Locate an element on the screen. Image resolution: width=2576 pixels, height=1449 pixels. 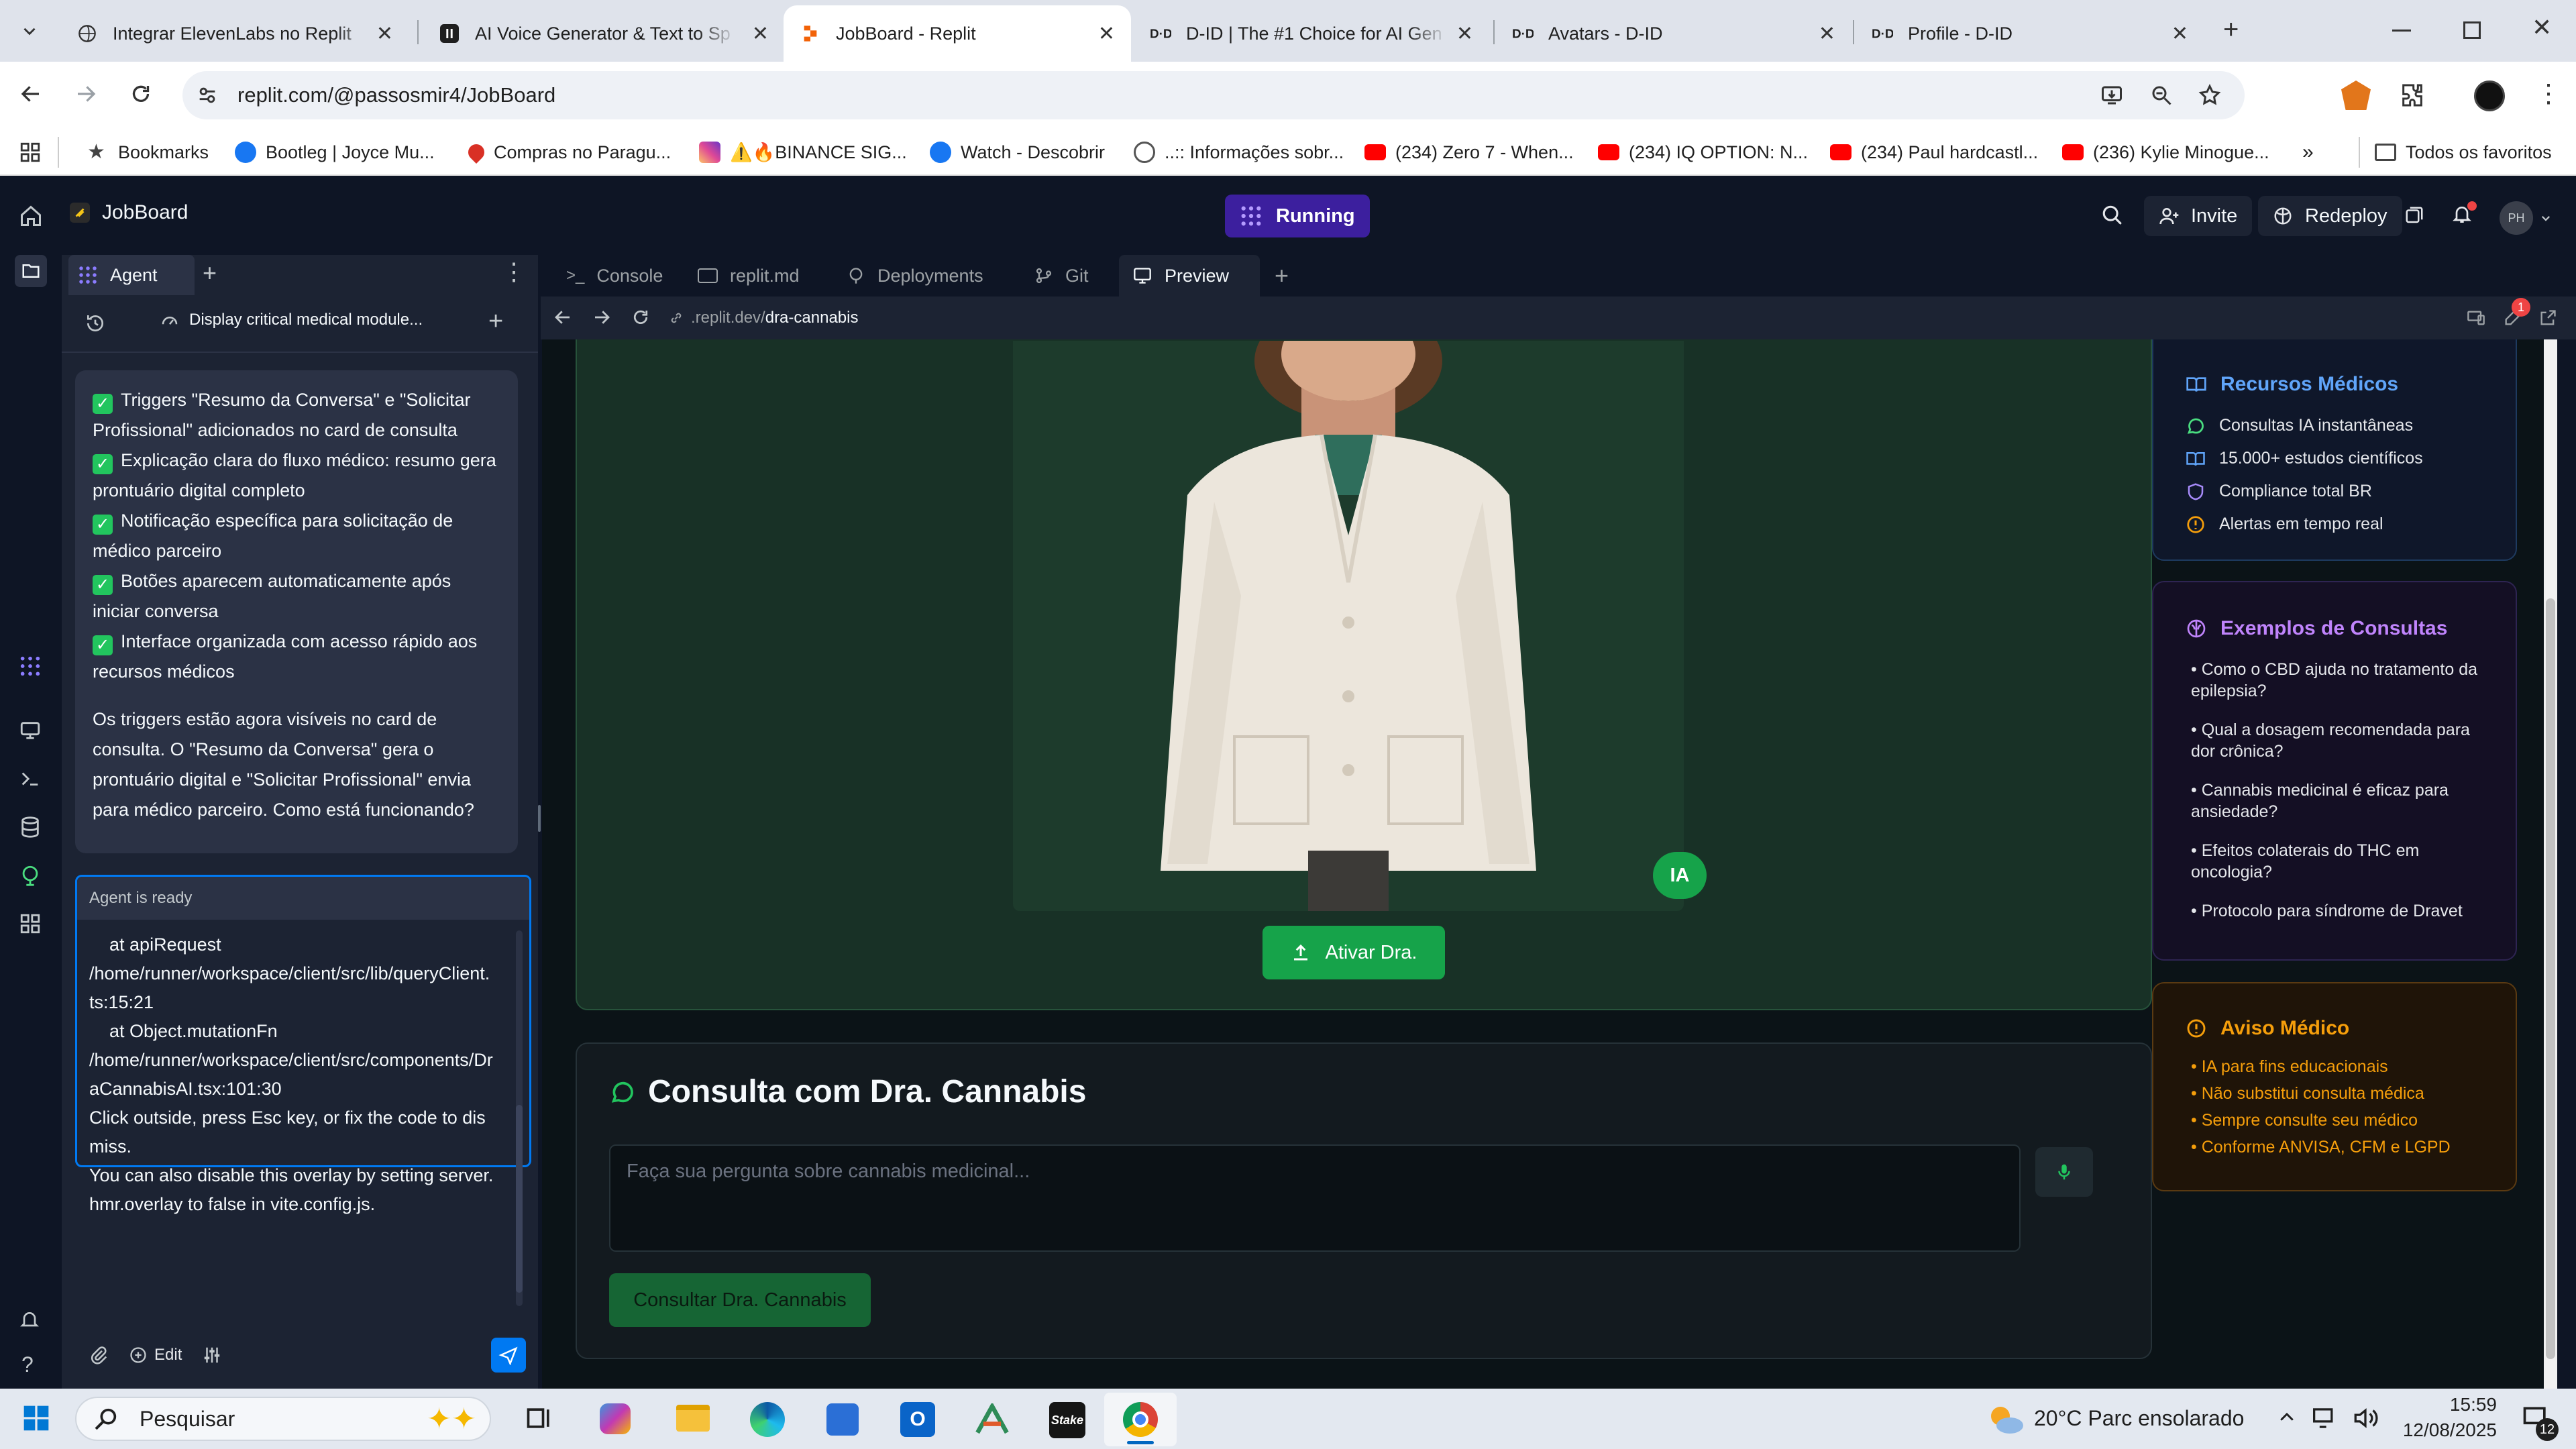
bookmark-item: Watch - Descobrir is located at coordinates (1017, 152).